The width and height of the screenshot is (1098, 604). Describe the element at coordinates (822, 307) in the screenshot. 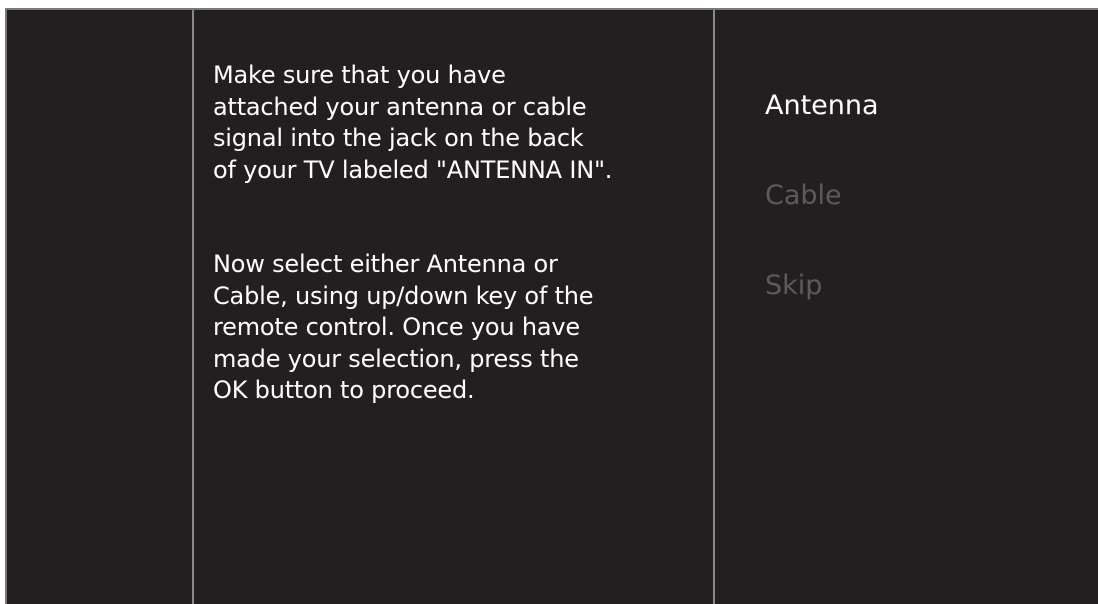

I see `menu-item-skip: Skip` at that location.